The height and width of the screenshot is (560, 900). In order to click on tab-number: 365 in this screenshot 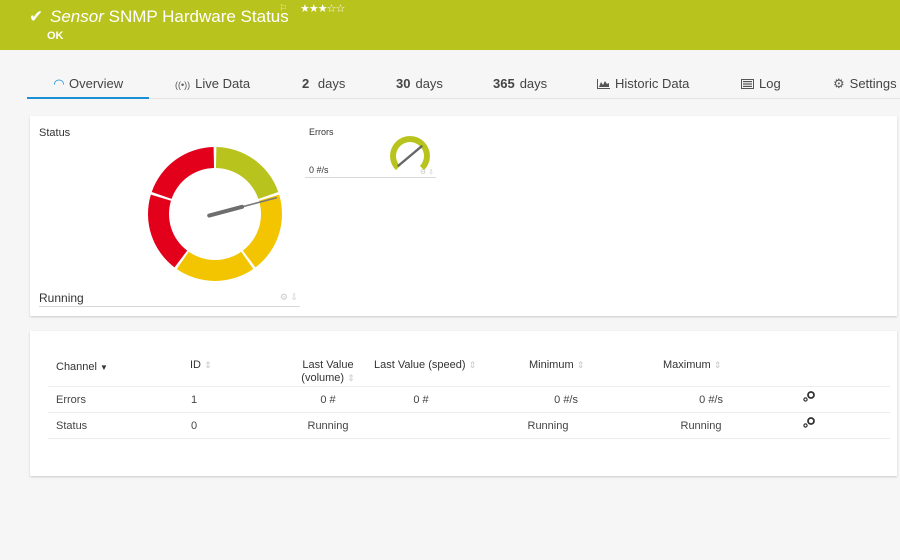, I will do `click(504, 83)`.